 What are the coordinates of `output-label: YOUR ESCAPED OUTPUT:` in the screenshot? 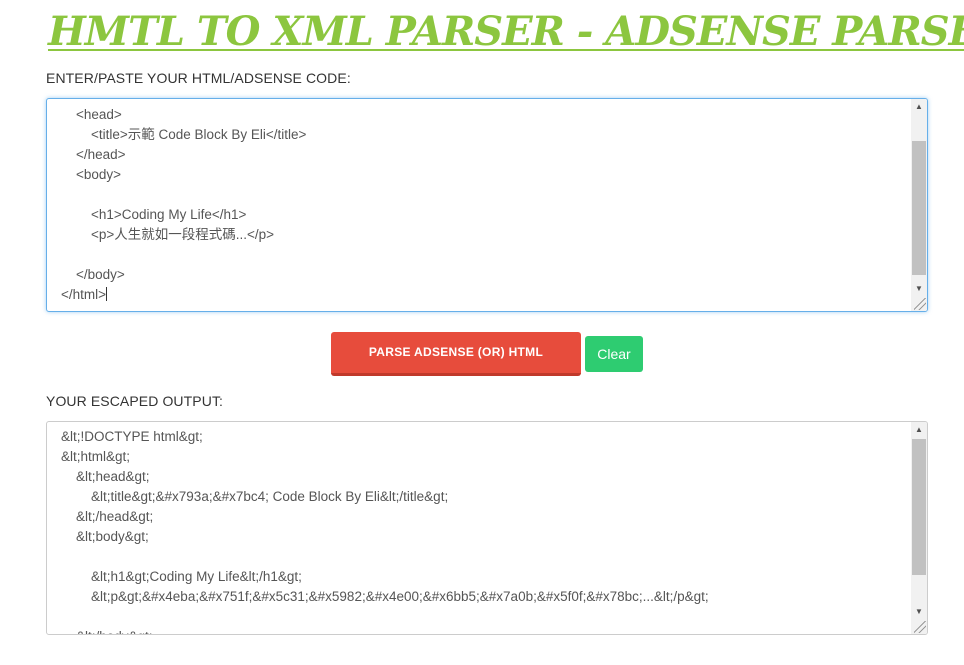 It's located at (135, 401).